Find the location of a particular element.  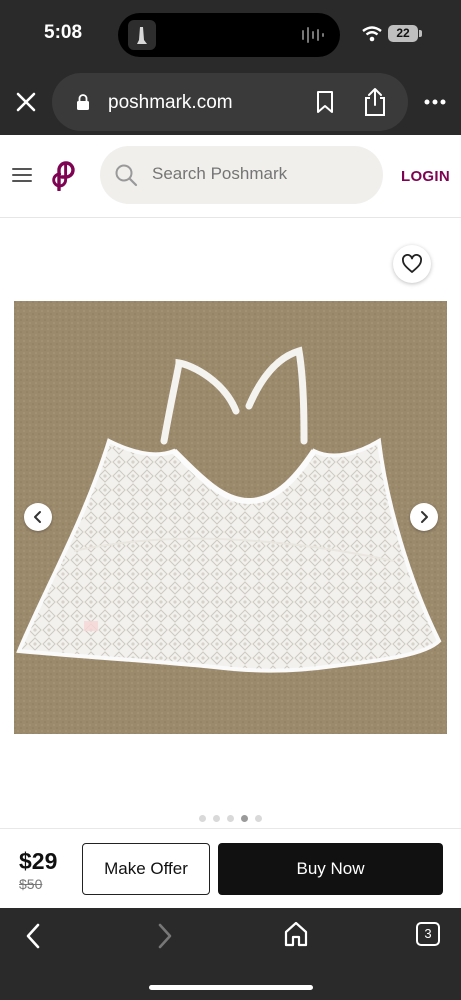

like-button is located at coordinates (412, 264).